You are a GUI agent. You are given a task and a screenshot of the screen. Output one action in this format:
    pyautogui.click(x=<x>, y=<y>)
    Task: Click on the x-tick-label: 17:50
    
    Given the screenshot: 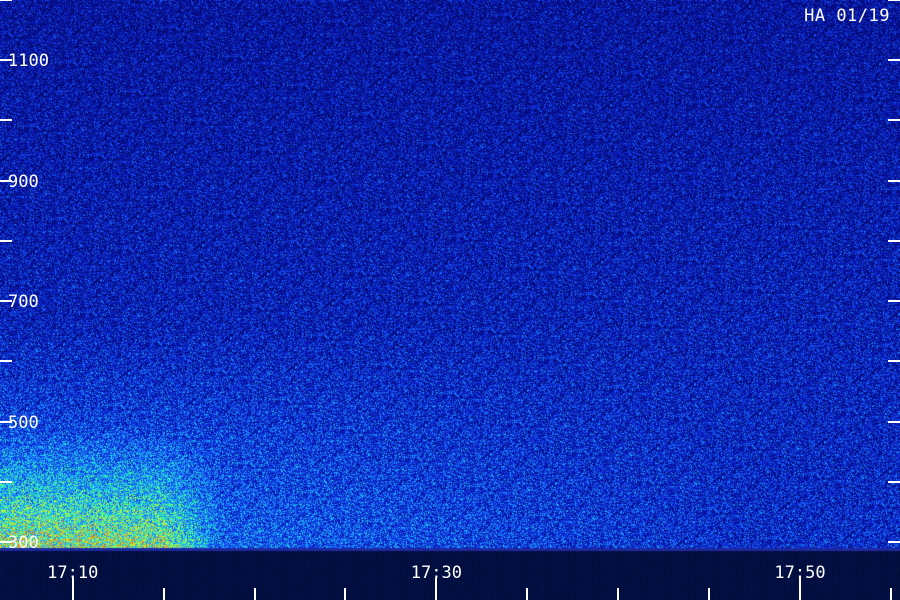 What is the action you would take?
    pyautogui.click(x=799, y=573)
    